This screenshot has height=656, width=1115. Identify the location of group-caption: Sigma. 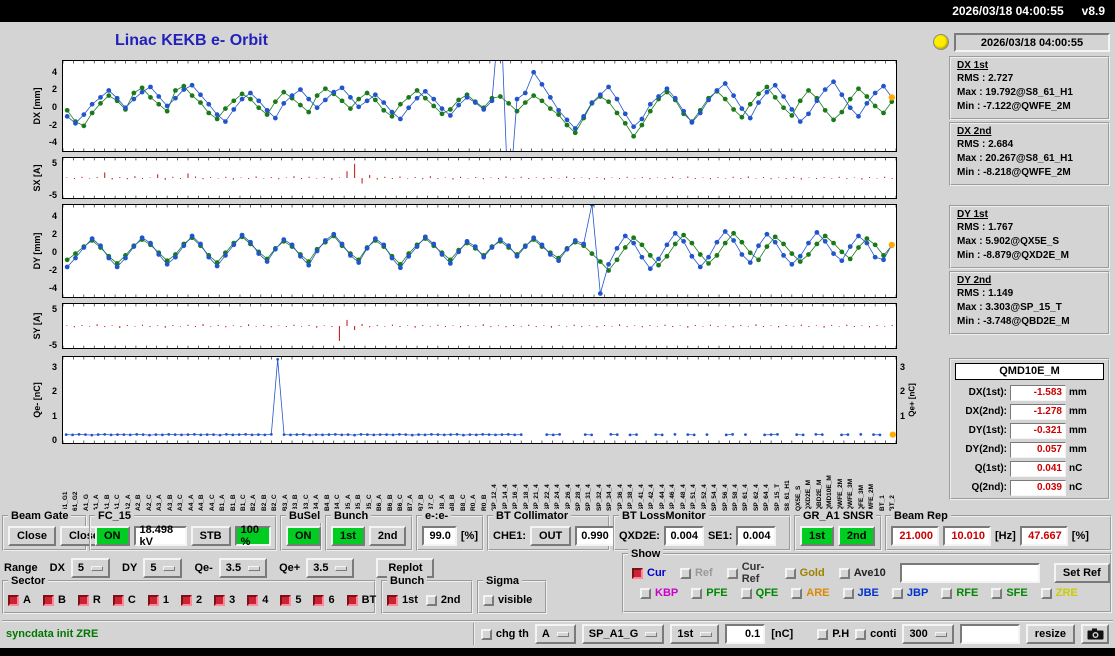
(503, 581).